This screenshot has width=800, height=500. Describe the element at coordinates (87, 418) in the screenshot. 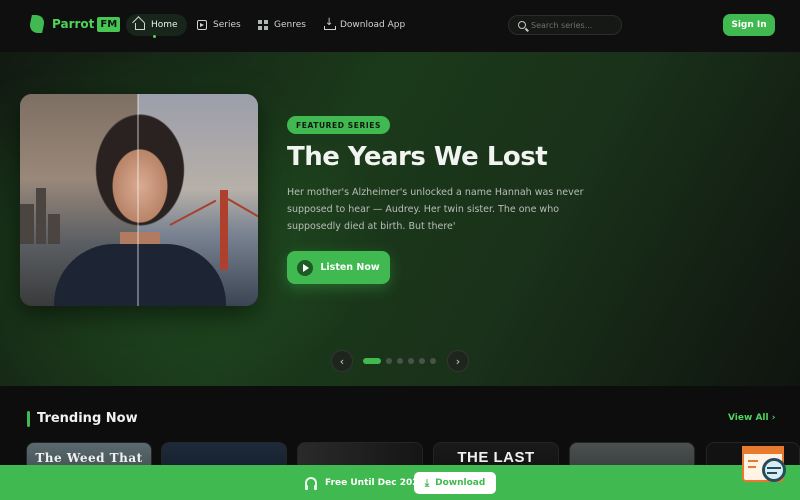

I see `trending-title: Trending Now` at that location.